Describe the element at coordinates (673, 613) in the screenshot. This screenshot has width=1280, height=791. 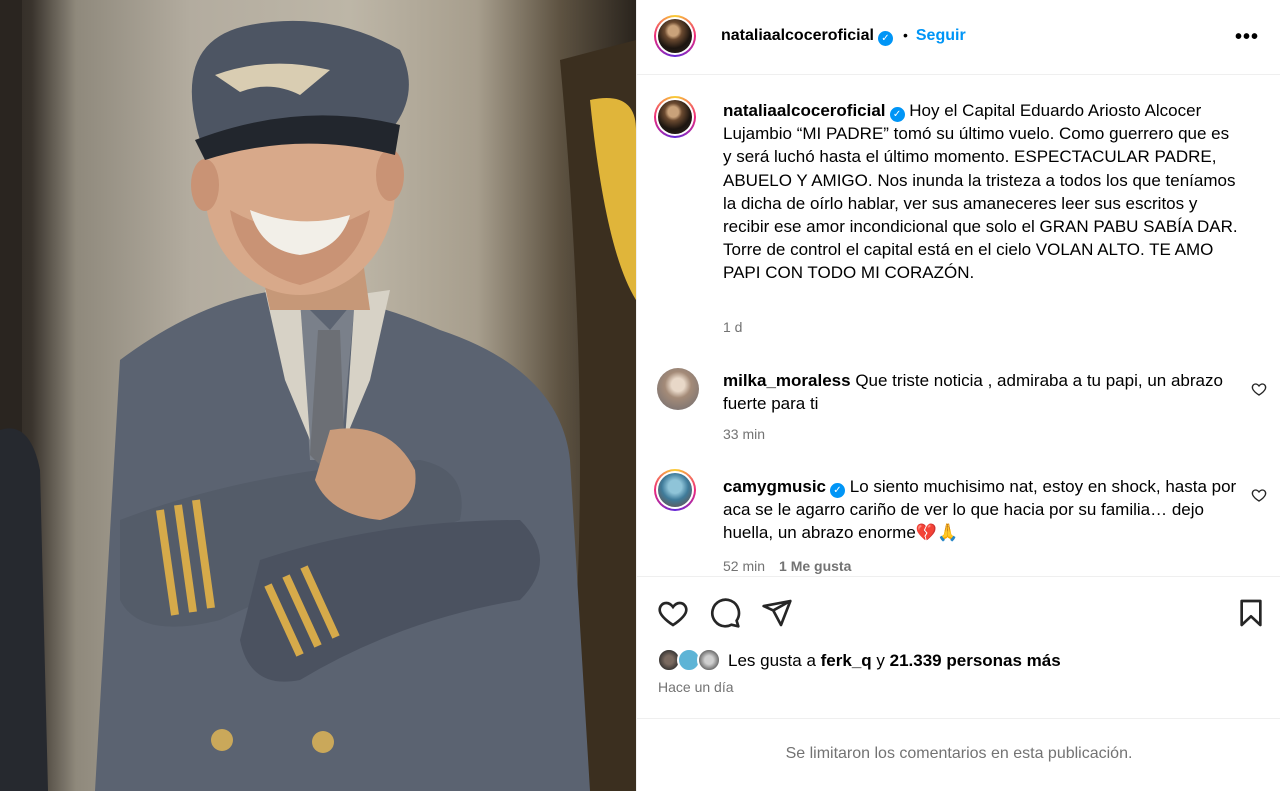
I see `heart-icon` at that location.